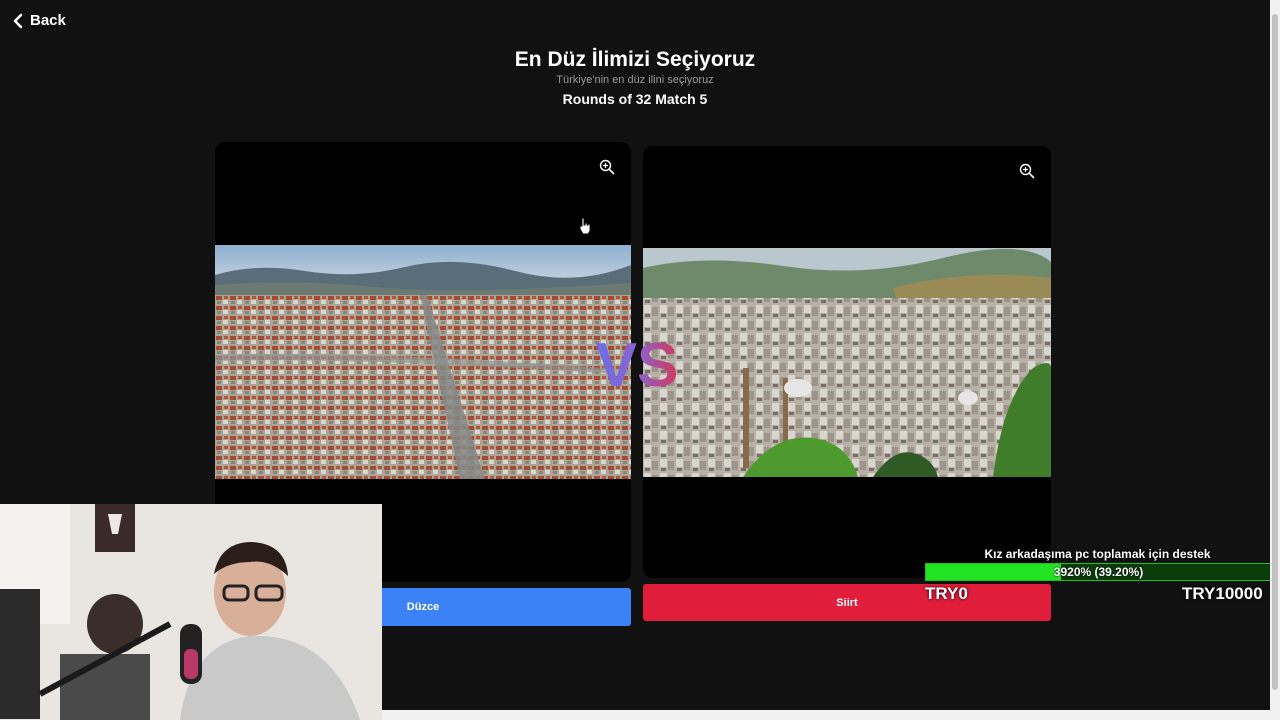  I want to click on donation-max-label: TRY10000, so click(1222, 593).